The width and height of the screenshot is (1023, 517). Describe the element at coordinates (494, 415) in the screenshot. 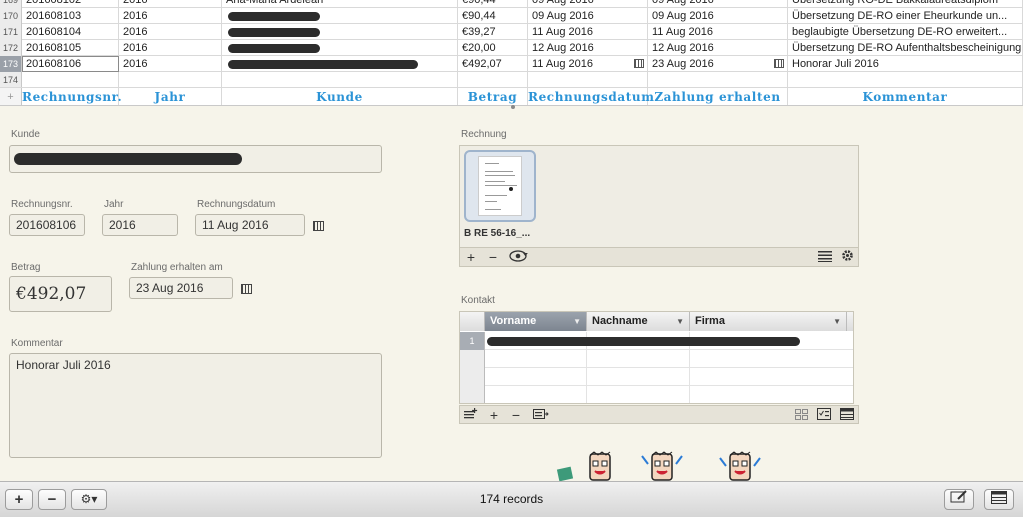

I see `add-contact-button: +` at that location.